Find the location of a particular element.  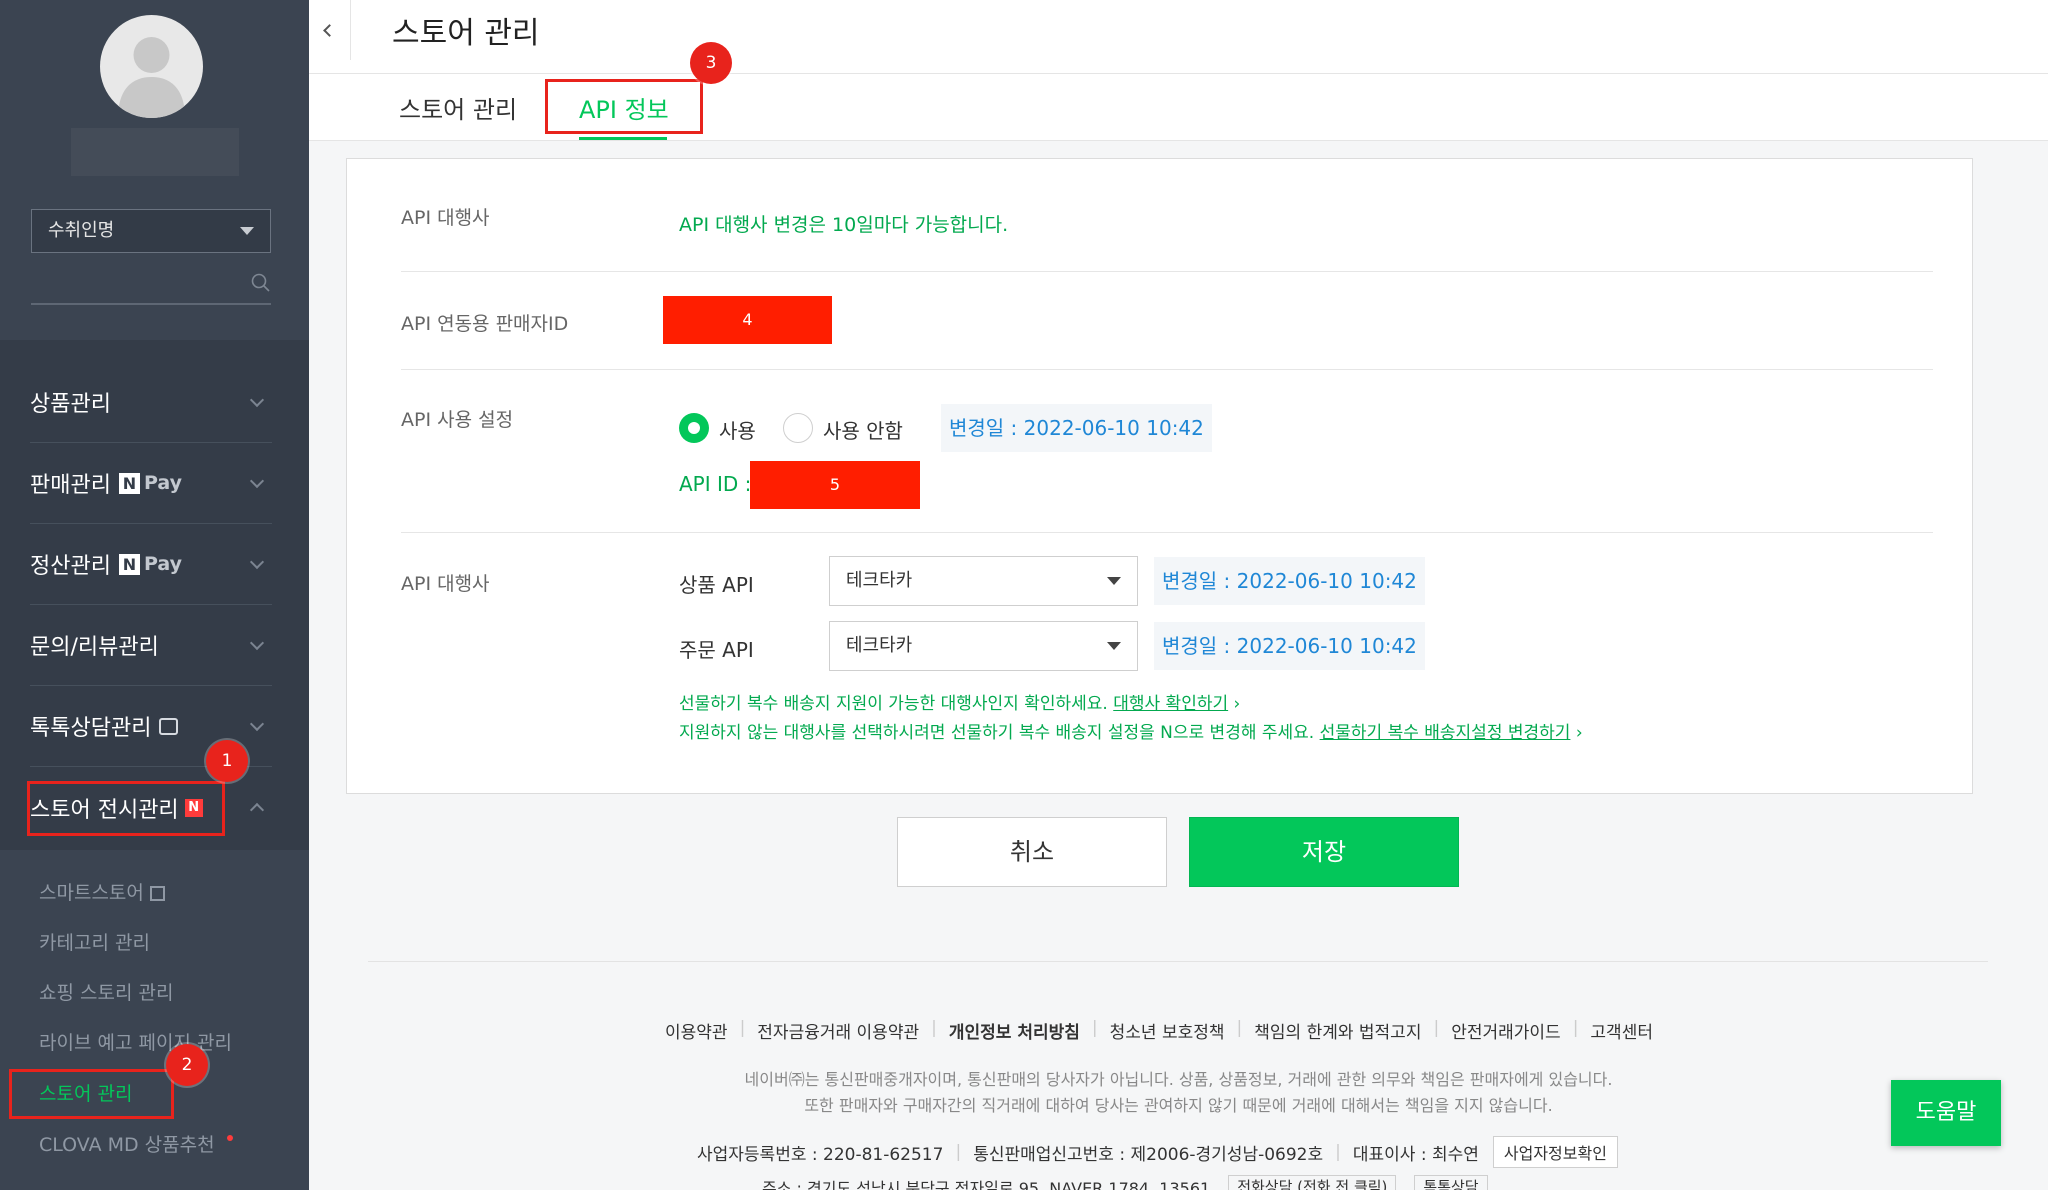

sidebar-item-label: 문의/리뷰관리 is located at coordinates (94, 647).